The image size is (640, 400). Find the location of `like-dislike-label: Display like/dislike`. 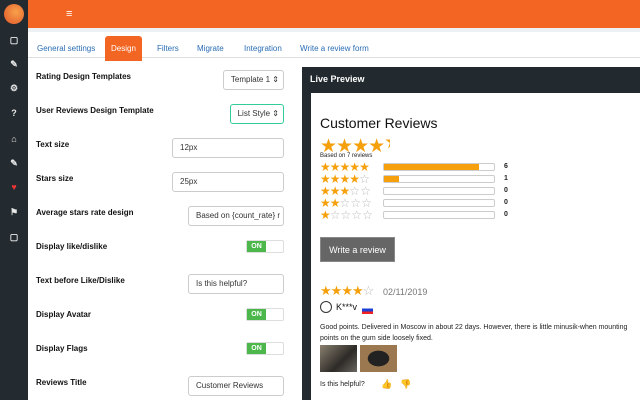

like-dislike-label: Display like/dislike is located at coordinates (72, 246).